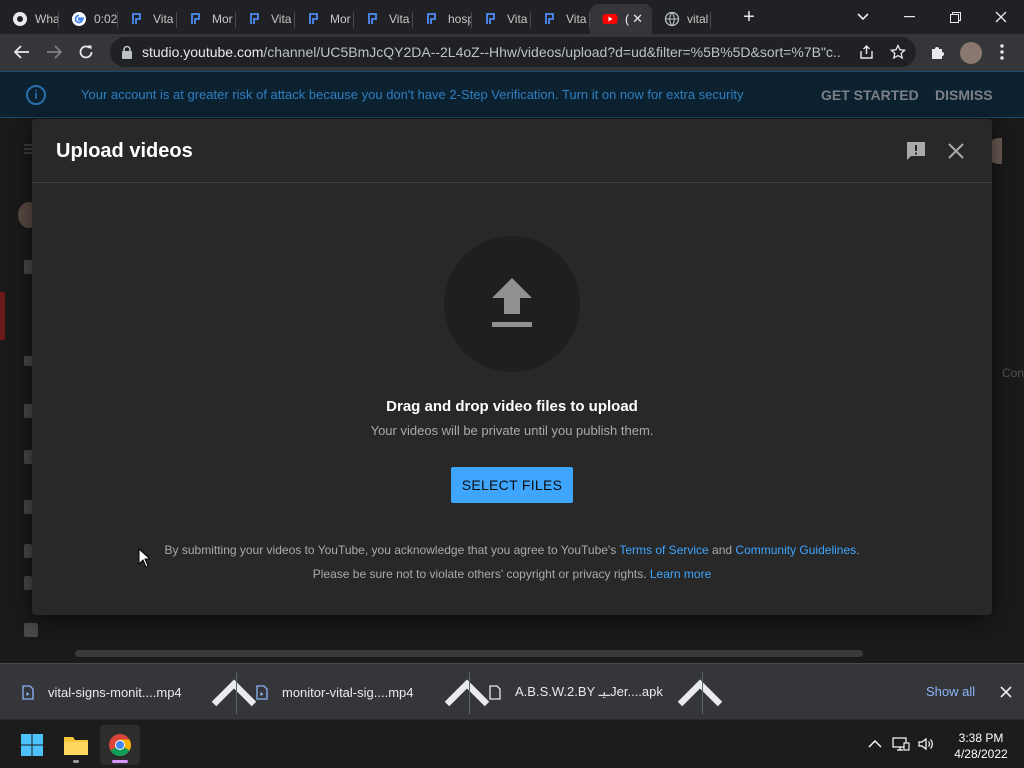 This screenshot has width=1024, height=768. Describe the element at coordinates (203, 52) in the screenshot. I see `url-host: studio.youtube.com` at that location.